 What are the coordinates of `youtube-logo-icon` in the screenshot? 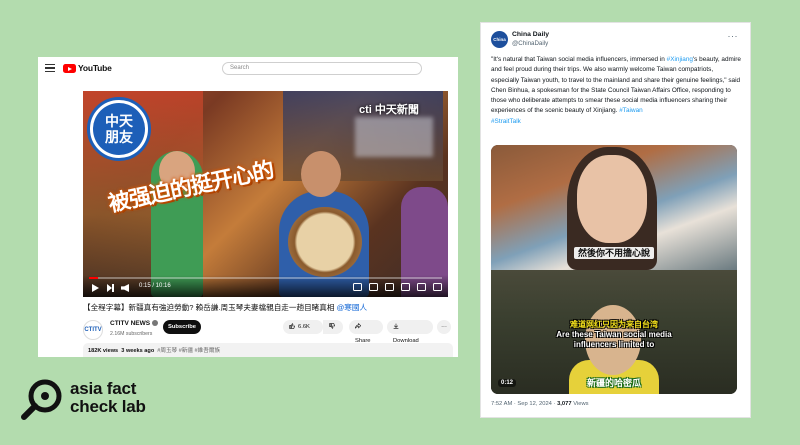 It's located at (69, 68).